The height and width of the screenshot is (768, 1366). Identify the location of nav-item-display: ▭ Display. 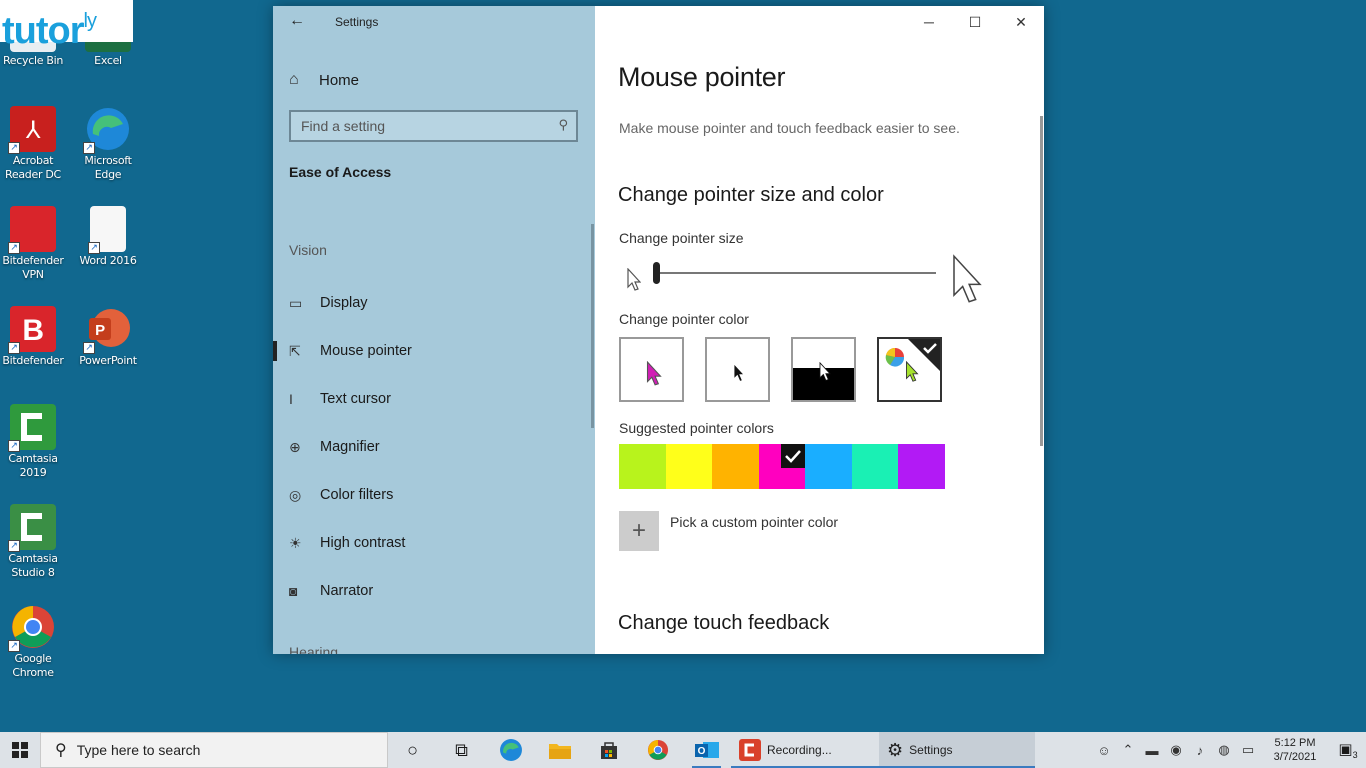
(434, 303).